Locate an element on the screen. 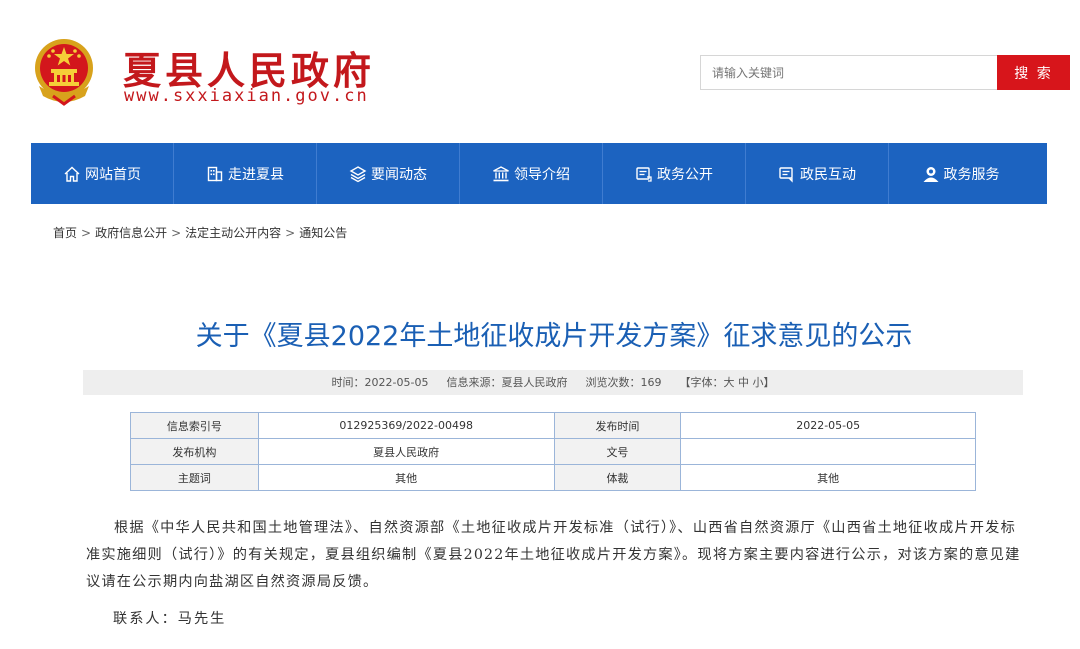 The width and height of the screenshot is (1080, 649). search-button: 搜 索 is located at coordinates (1033, 72).